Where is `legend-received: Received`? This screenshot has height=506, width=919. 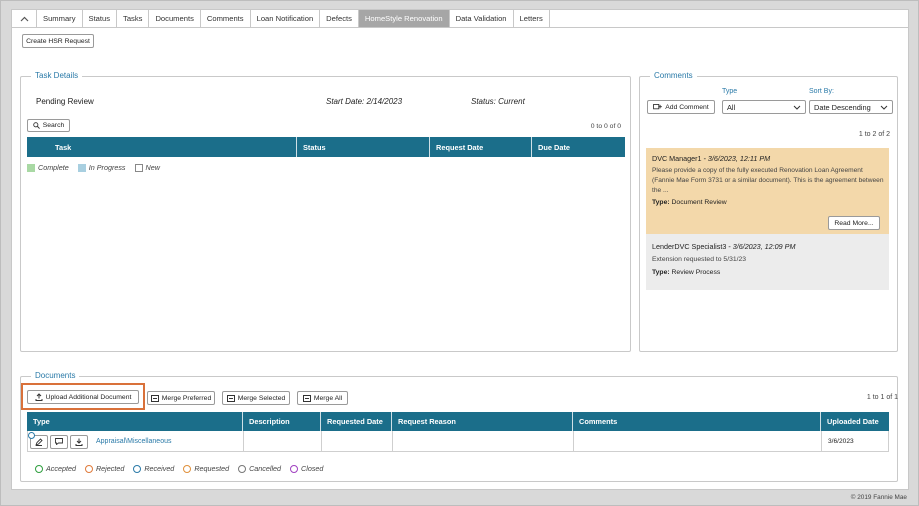 legend-received: Received is located at coordinates (153, 468).